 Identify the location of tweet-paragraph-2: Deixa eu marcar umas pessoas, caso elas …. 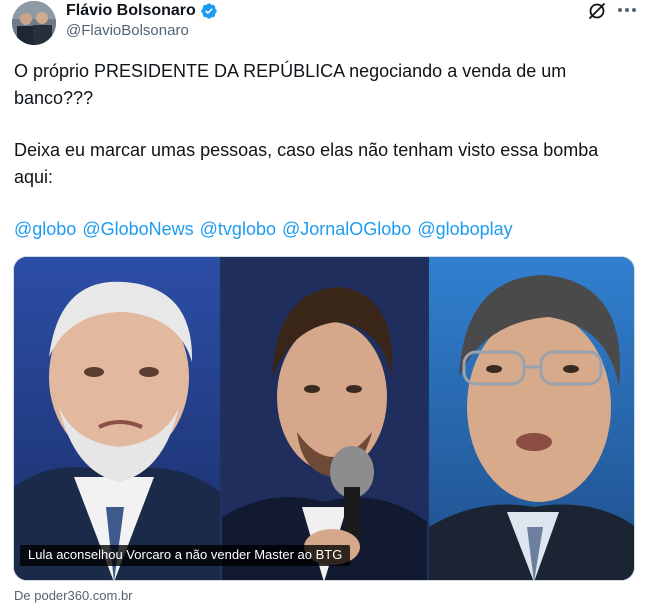
(306, 163).